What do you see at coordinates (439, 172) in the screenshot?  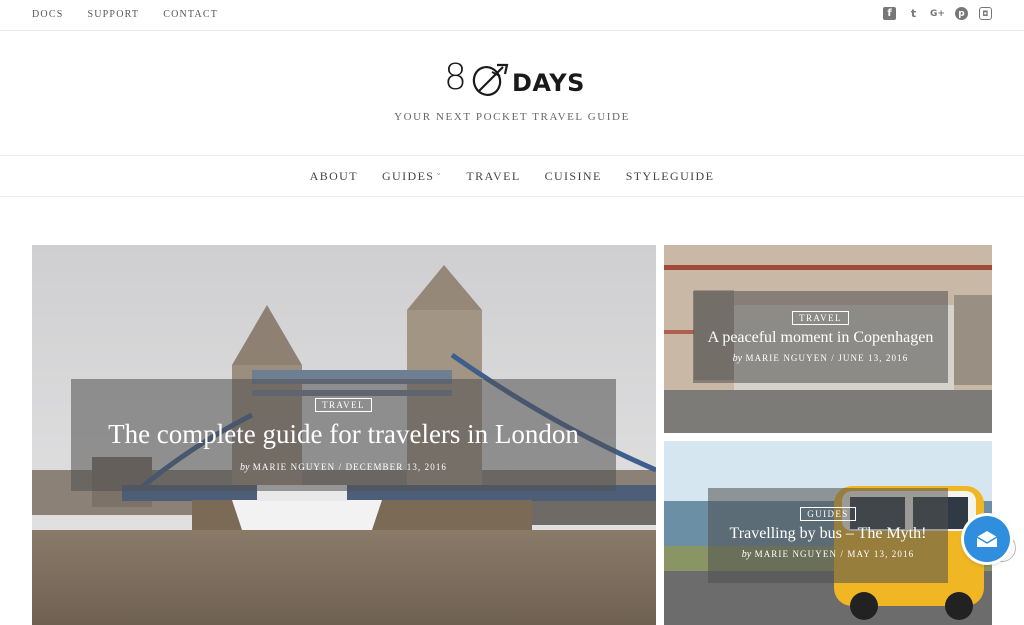 I see `chevron-down-icon: ⌄` at bounding box center [439, 172].